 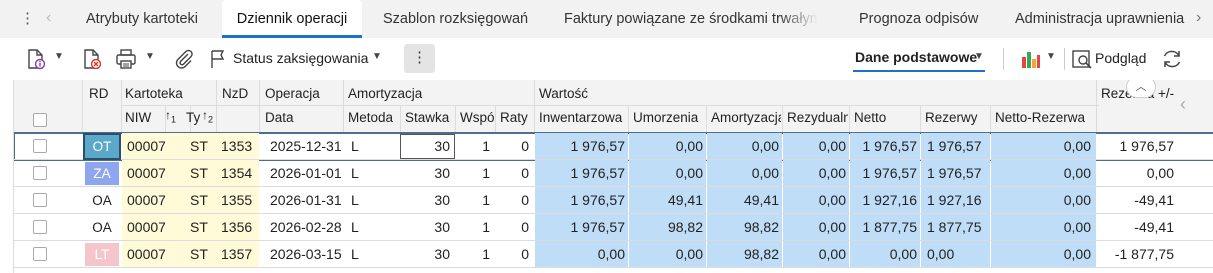 What do you see at coordinates (300, 58) in the screenshot?
I see `status-zaksiegowania-dropdown: Status zaksięgowania` at bounding box center [300, 58].